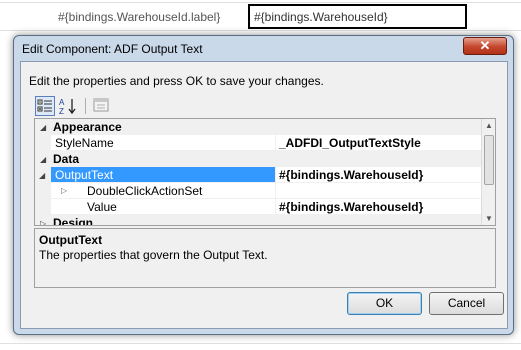  Describe the element at coordinates (85, 106) in the screenshot. I see `toolbar-separator` at that location.